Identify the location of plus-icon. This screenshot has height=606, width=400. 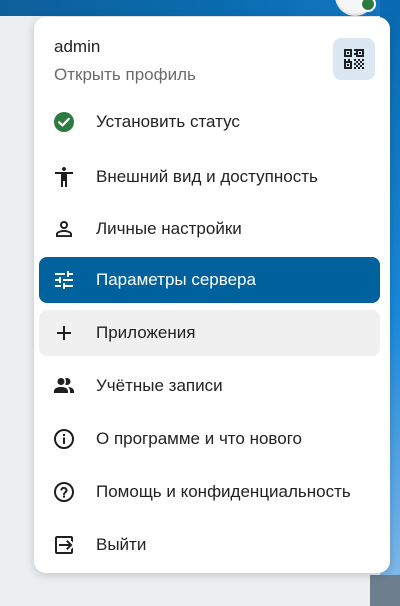
(64, 333).